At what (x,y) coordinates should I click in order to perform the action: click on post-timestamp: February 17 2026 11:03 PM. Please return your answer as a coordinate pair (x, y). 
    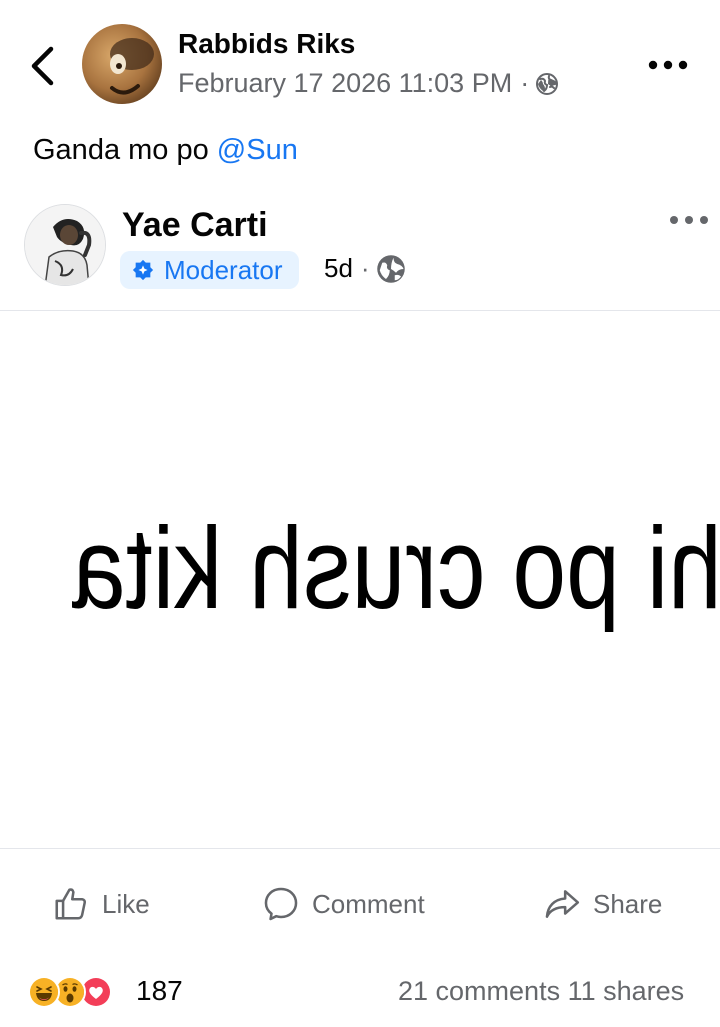
    Looking at the image, I should click on (345, 83).